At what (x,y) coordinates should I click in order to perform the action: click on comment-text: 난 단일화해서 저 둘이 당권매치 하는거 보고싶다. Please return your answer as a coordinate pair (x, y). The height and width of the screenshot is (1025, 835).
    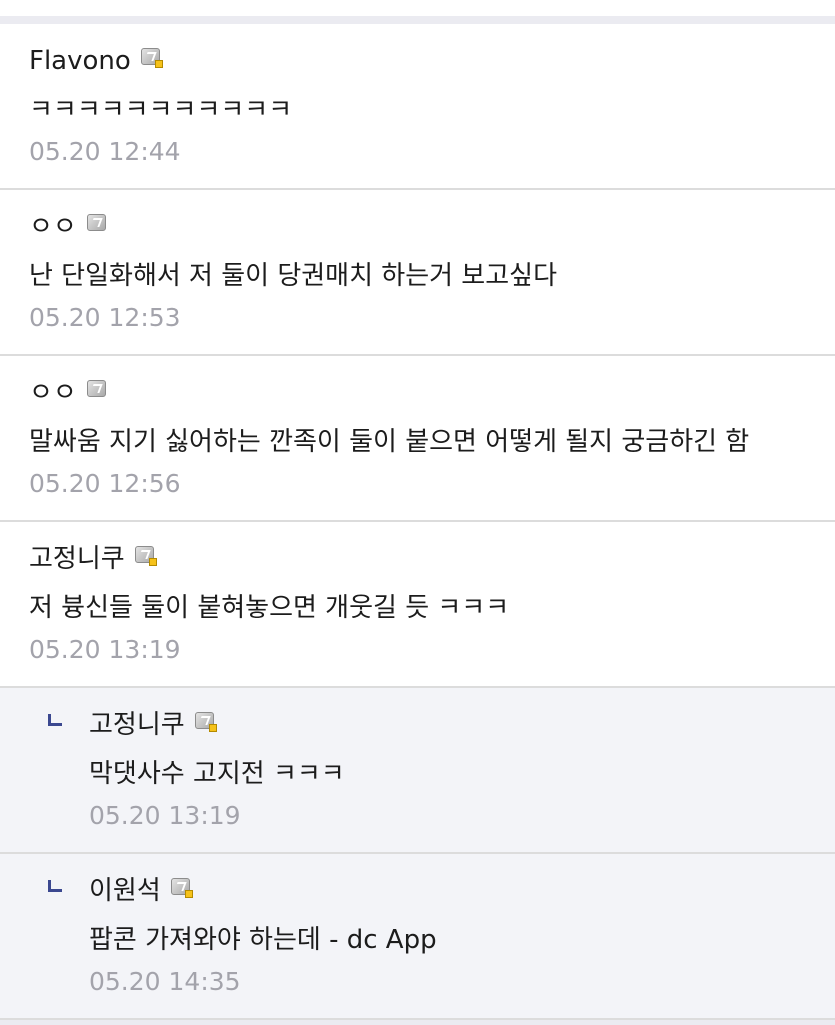
    Looking at the image, I should click on (293, 276).